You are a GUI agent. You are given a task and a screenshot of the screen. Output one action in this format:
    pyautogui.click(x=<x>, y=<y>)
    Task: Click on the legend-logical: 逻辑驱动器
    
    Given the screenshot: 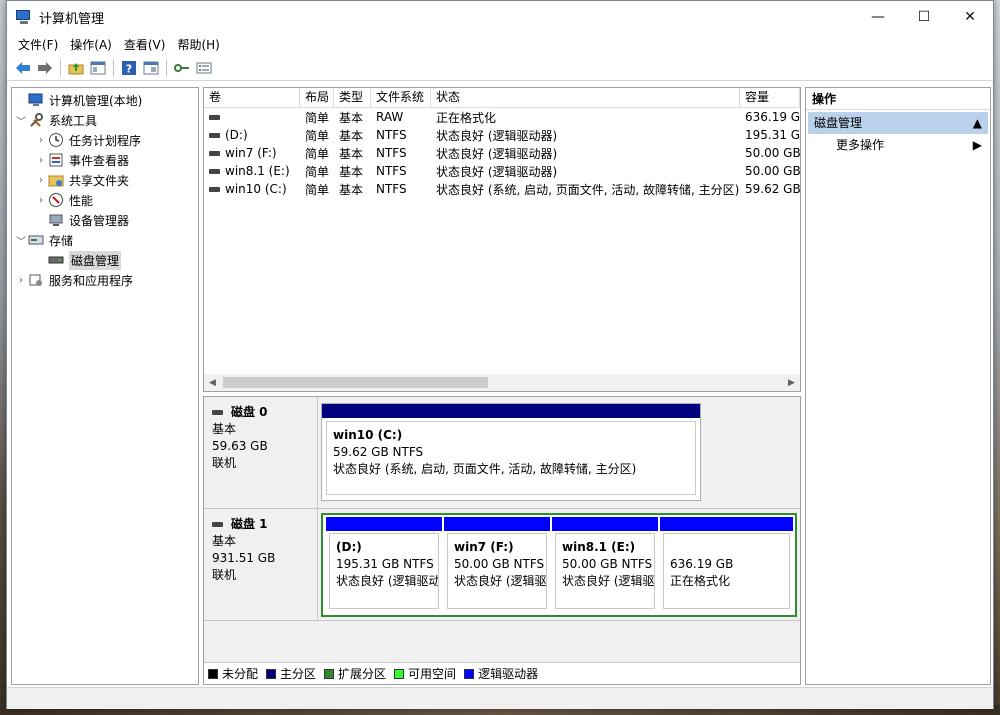 What is the action you would take?
    pyautogui.click(x=501, y=673)
    